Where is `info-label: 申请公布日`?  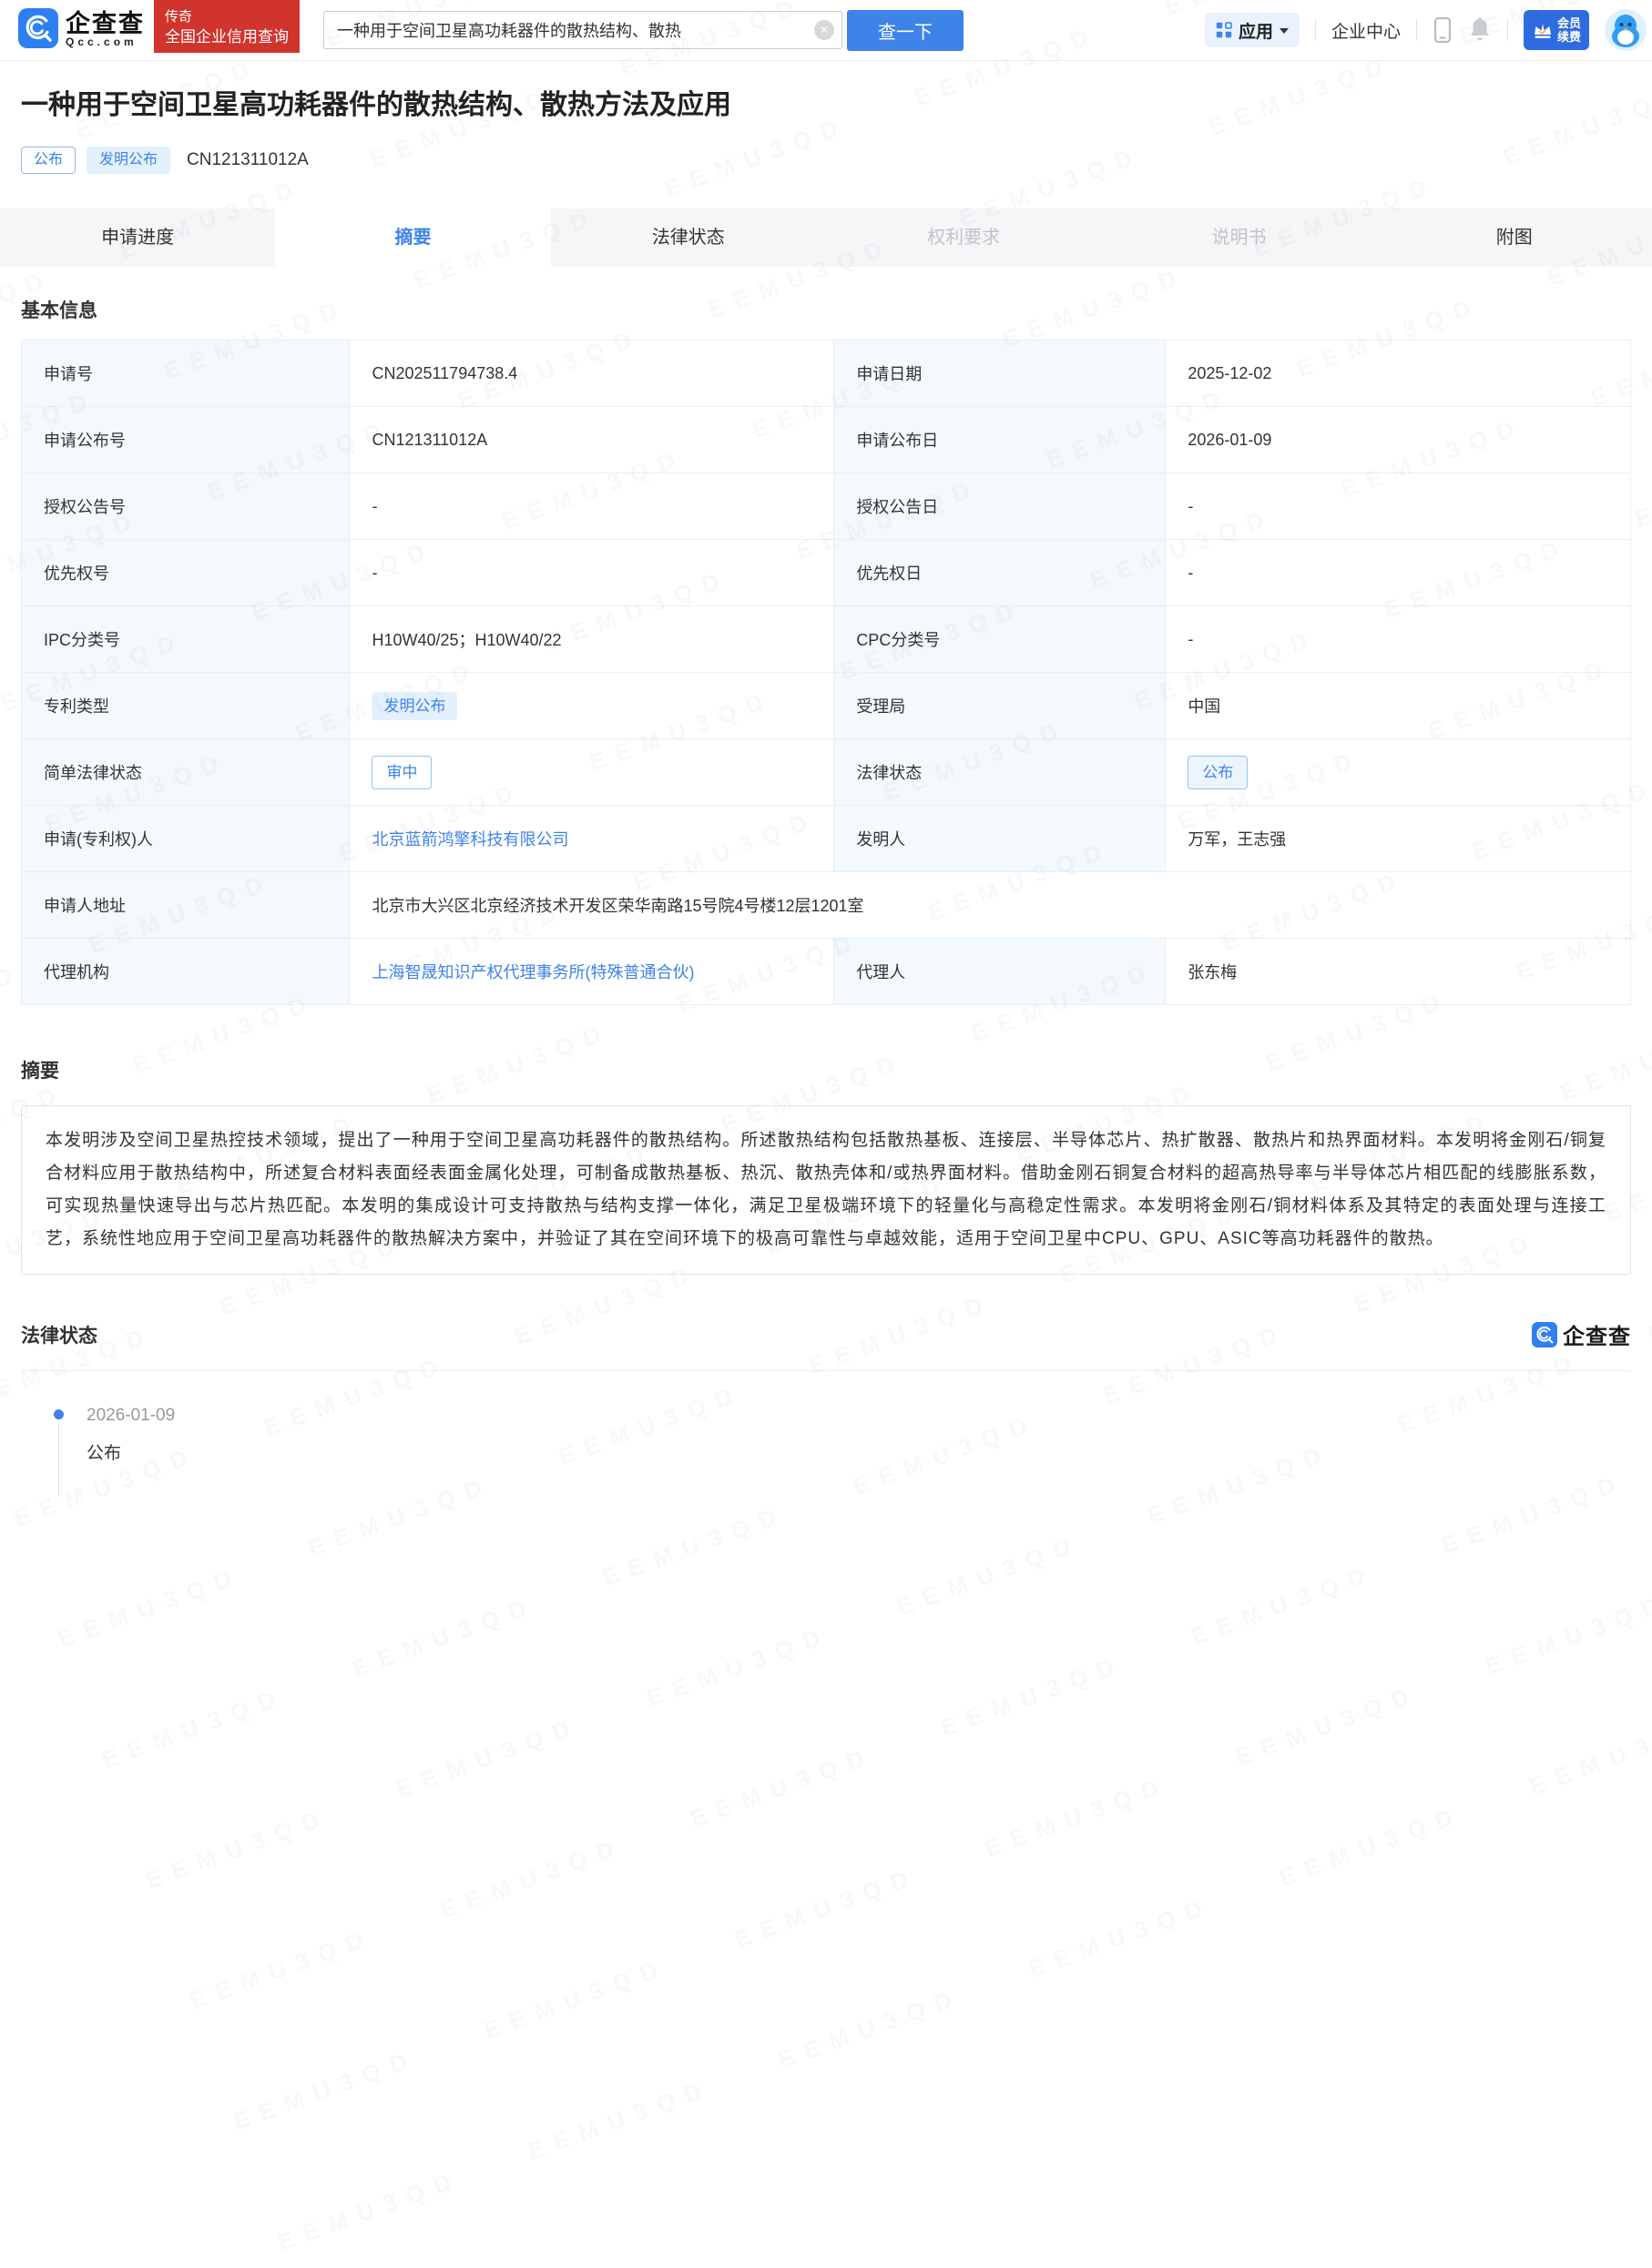 info-label: 申请公布日 is located at coordinates (1000, 439).